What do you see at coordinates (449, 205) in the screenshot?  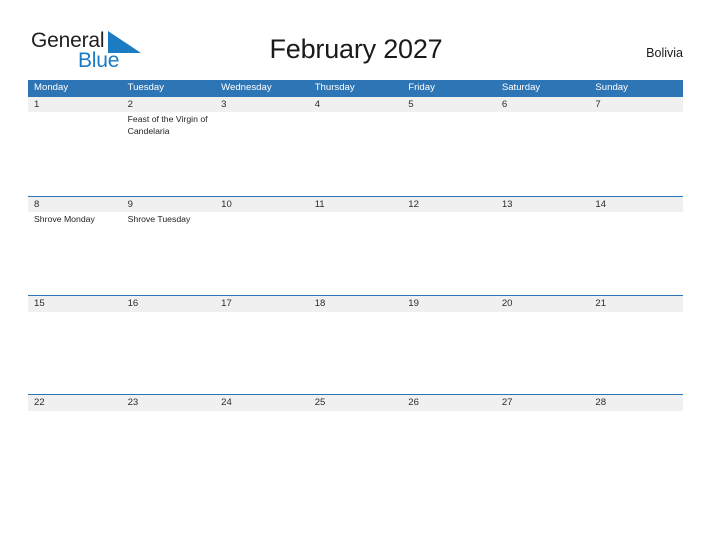 I see `day-number: 12` at bounding box center [449, 205].